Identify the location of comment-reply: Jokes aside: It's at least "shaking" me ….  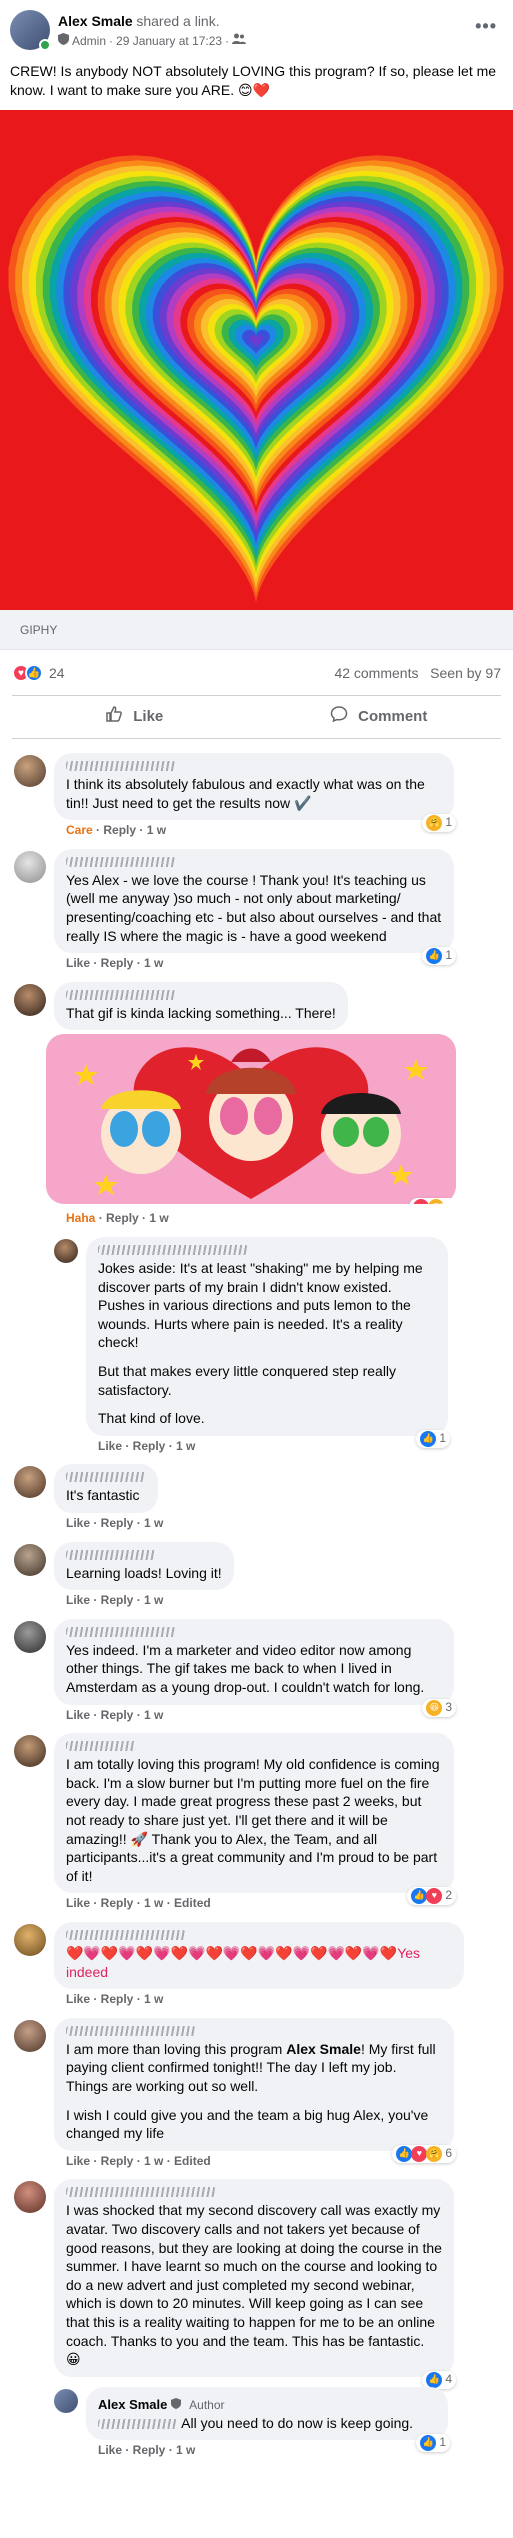
(276, 1345).